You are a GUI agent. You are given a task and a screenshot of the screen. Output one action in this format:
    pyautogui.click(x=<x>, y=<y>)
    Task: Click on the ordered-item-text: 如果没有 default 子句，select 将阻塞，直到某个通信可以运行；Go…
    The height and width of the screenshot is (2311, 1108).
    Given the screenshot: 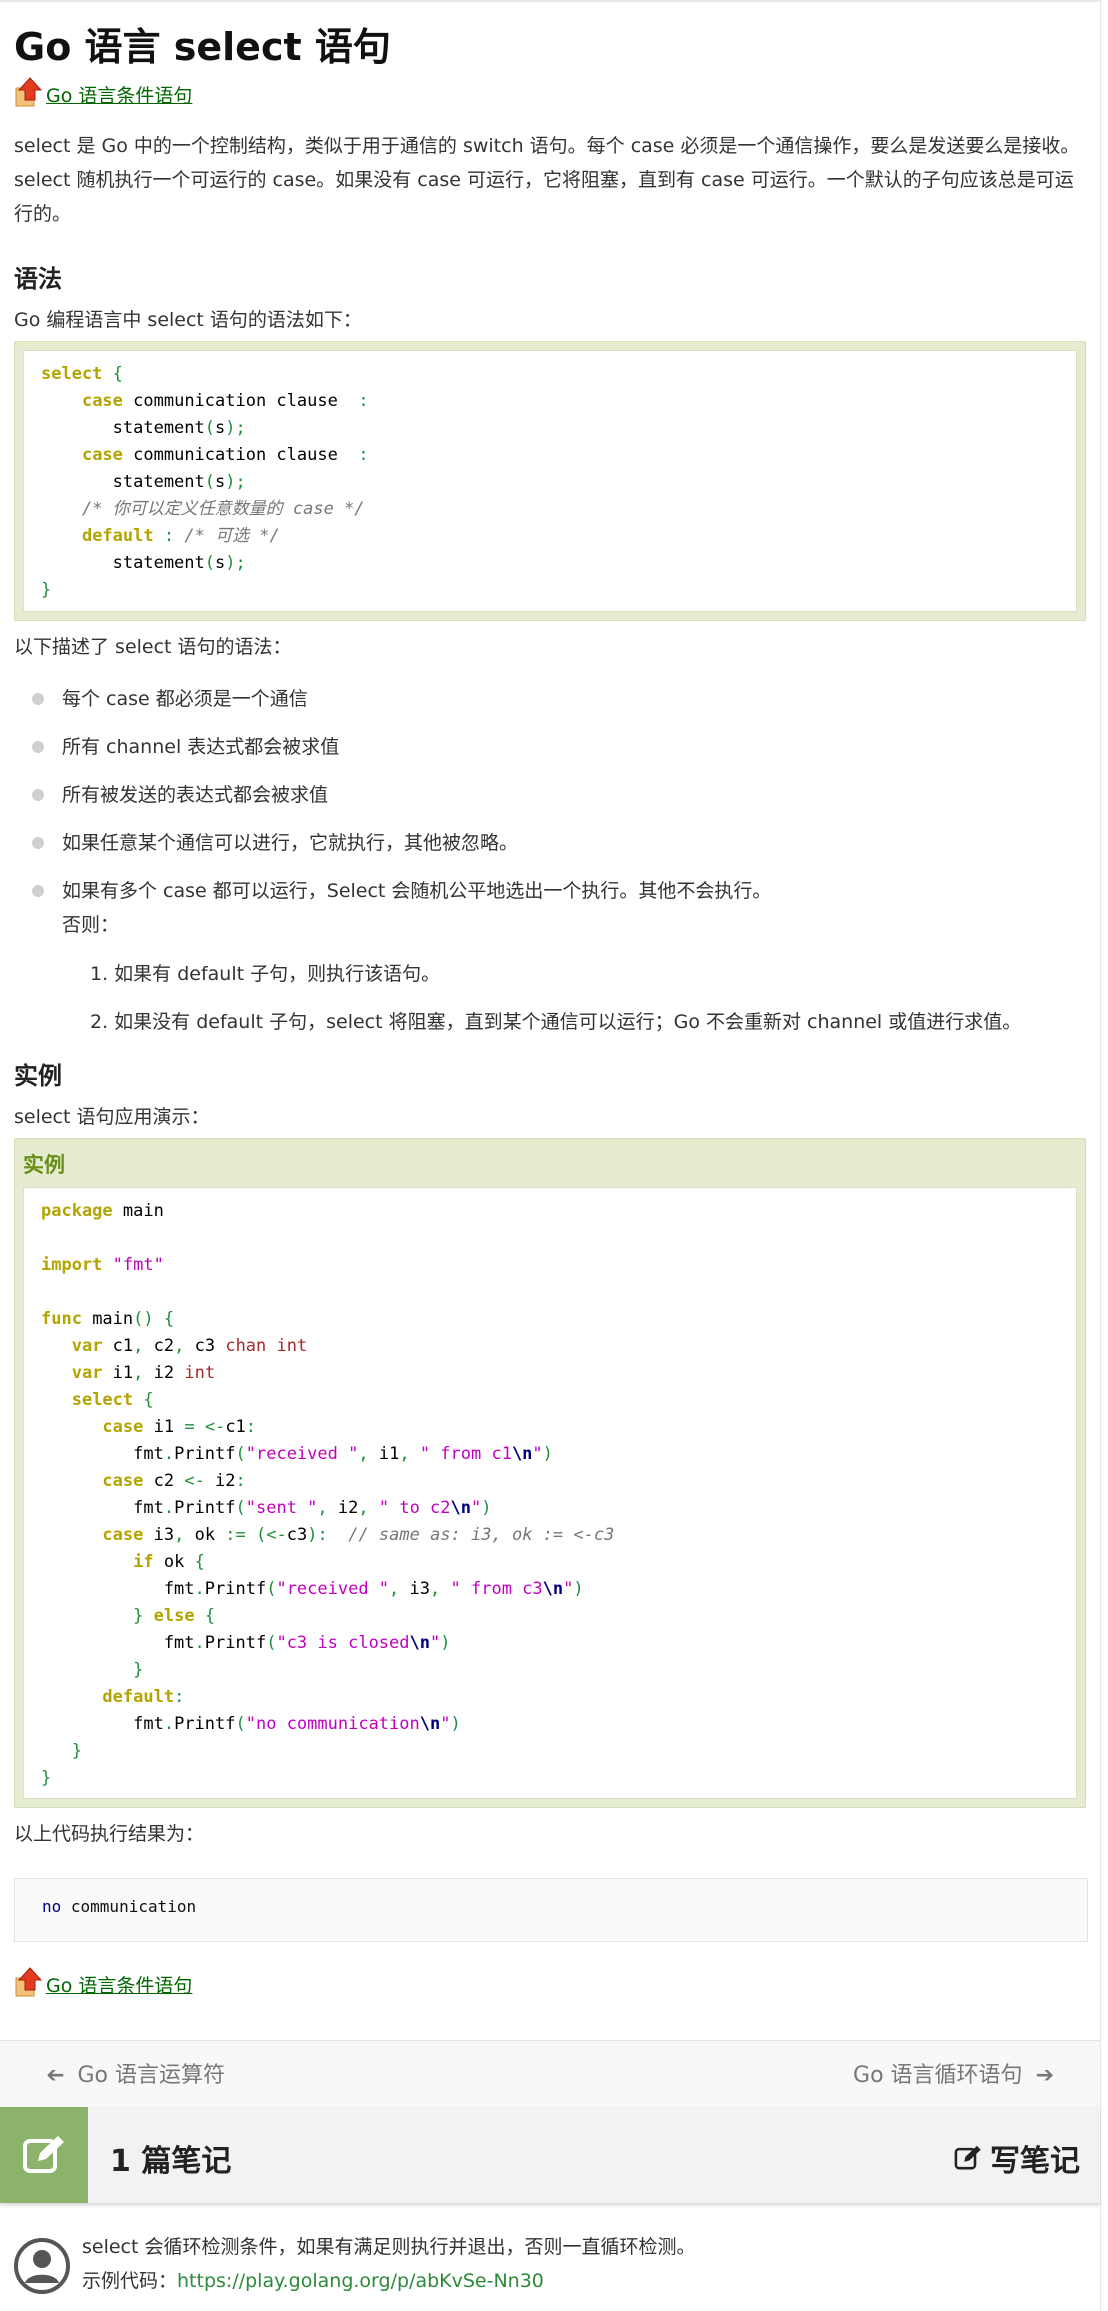 What is the action you would take?
    pyautogui.click(x=568, y=1022)
    